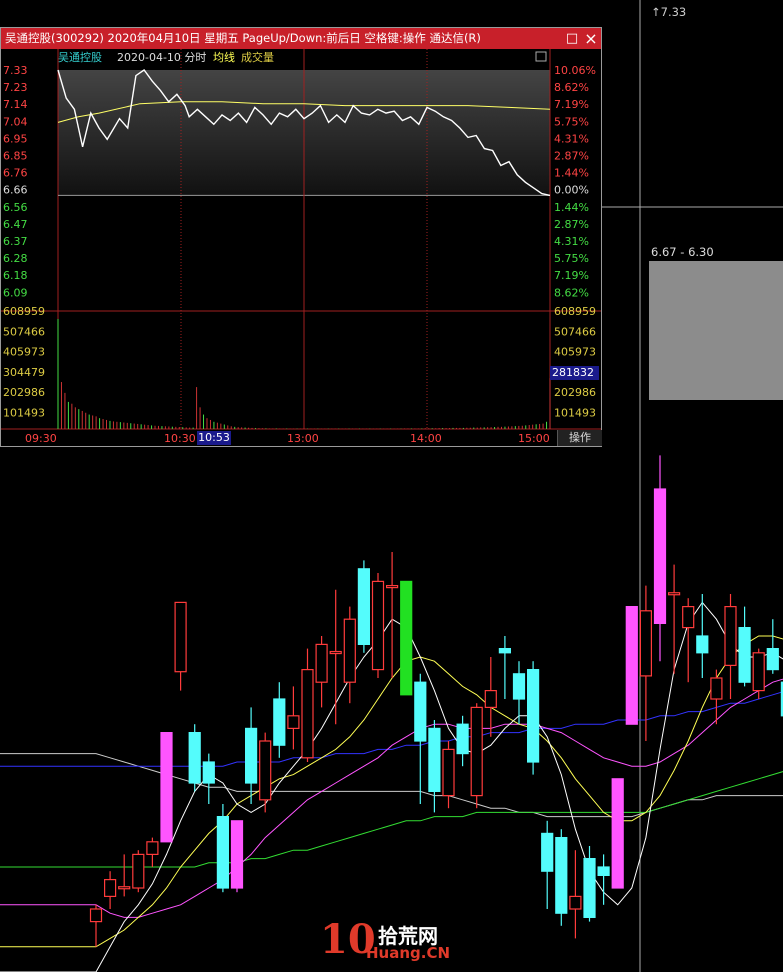  I want to click on legend-volume: 成交量, so click(257, 57).